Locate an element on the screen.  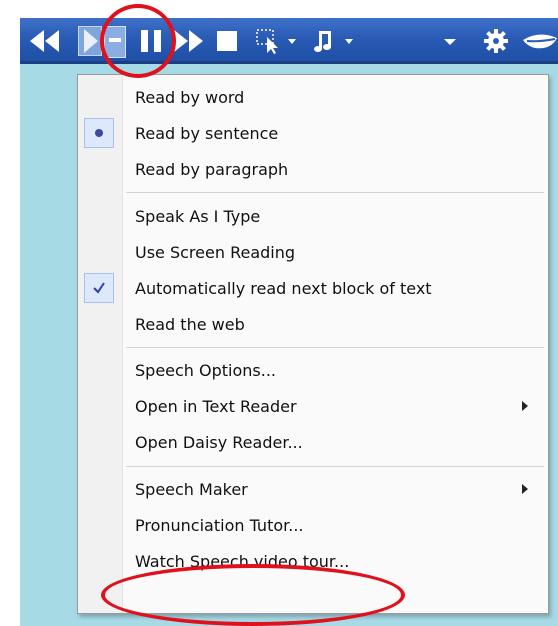
menu-item-open-in-text-reader: Open in Text Reader is located at coordinates (313, 406).